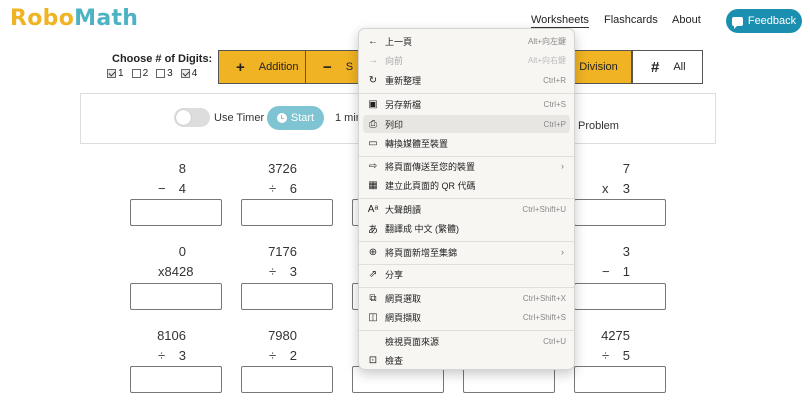 The height and width of the screenshot is (406, 810). Describe the element at coordinates (546, 60) in the screenshot. I see `menu-item-shortcut: Alt+向右鍵` at that location.